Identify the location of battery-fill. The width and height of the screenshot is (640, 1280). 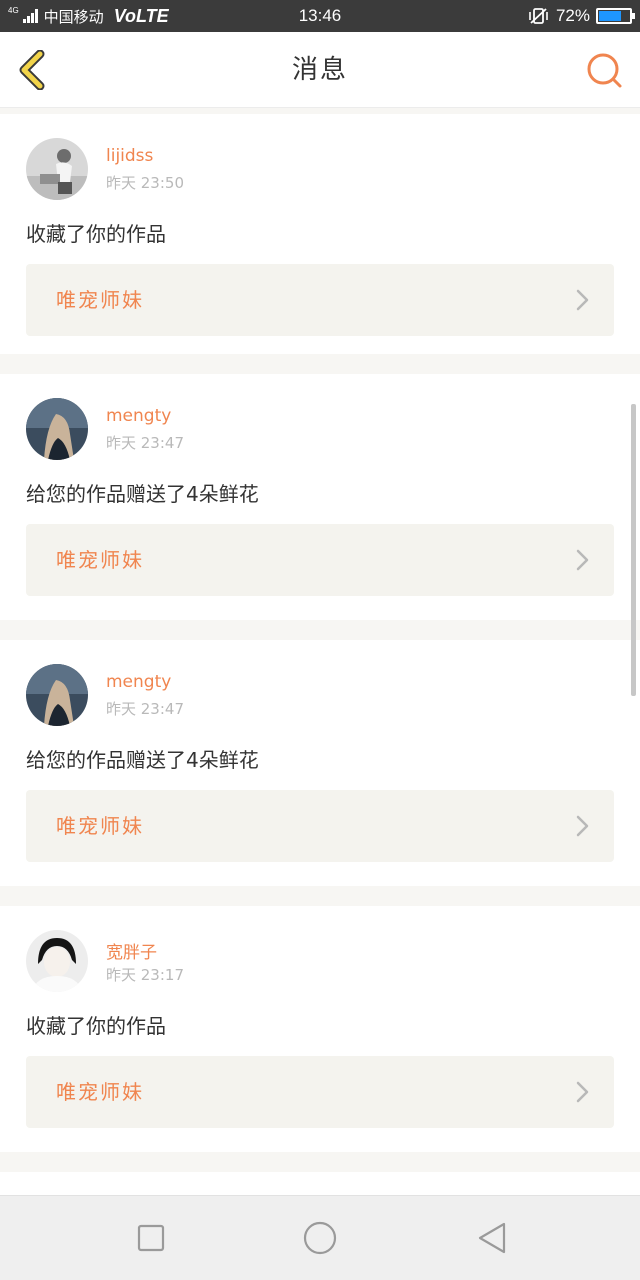
(610, 16).